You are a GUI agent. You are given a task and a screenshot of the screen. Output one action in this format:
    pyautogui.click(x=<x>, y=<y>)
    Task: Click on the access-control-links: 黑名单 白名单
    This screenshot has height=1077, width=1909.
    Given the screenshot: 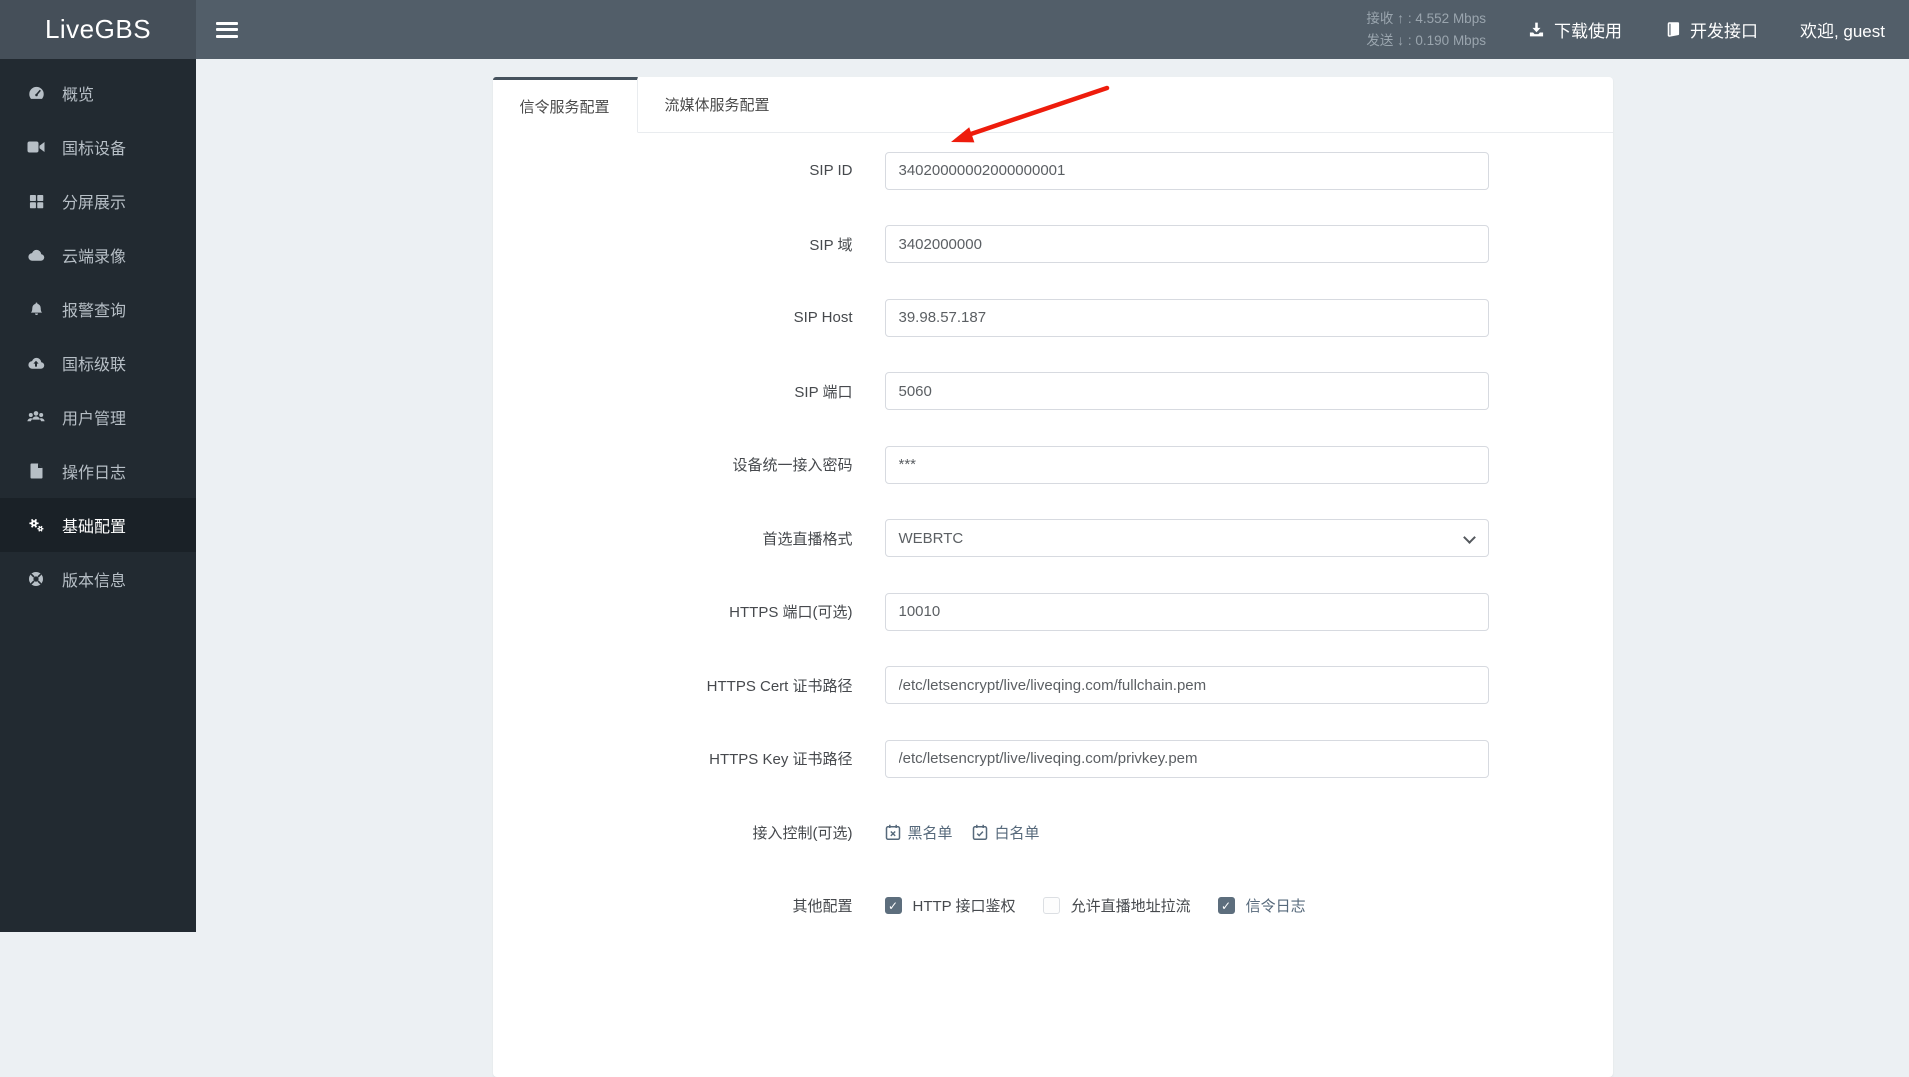 What is the action you would take?
    pyautogui.click(x=962, y=832)
    